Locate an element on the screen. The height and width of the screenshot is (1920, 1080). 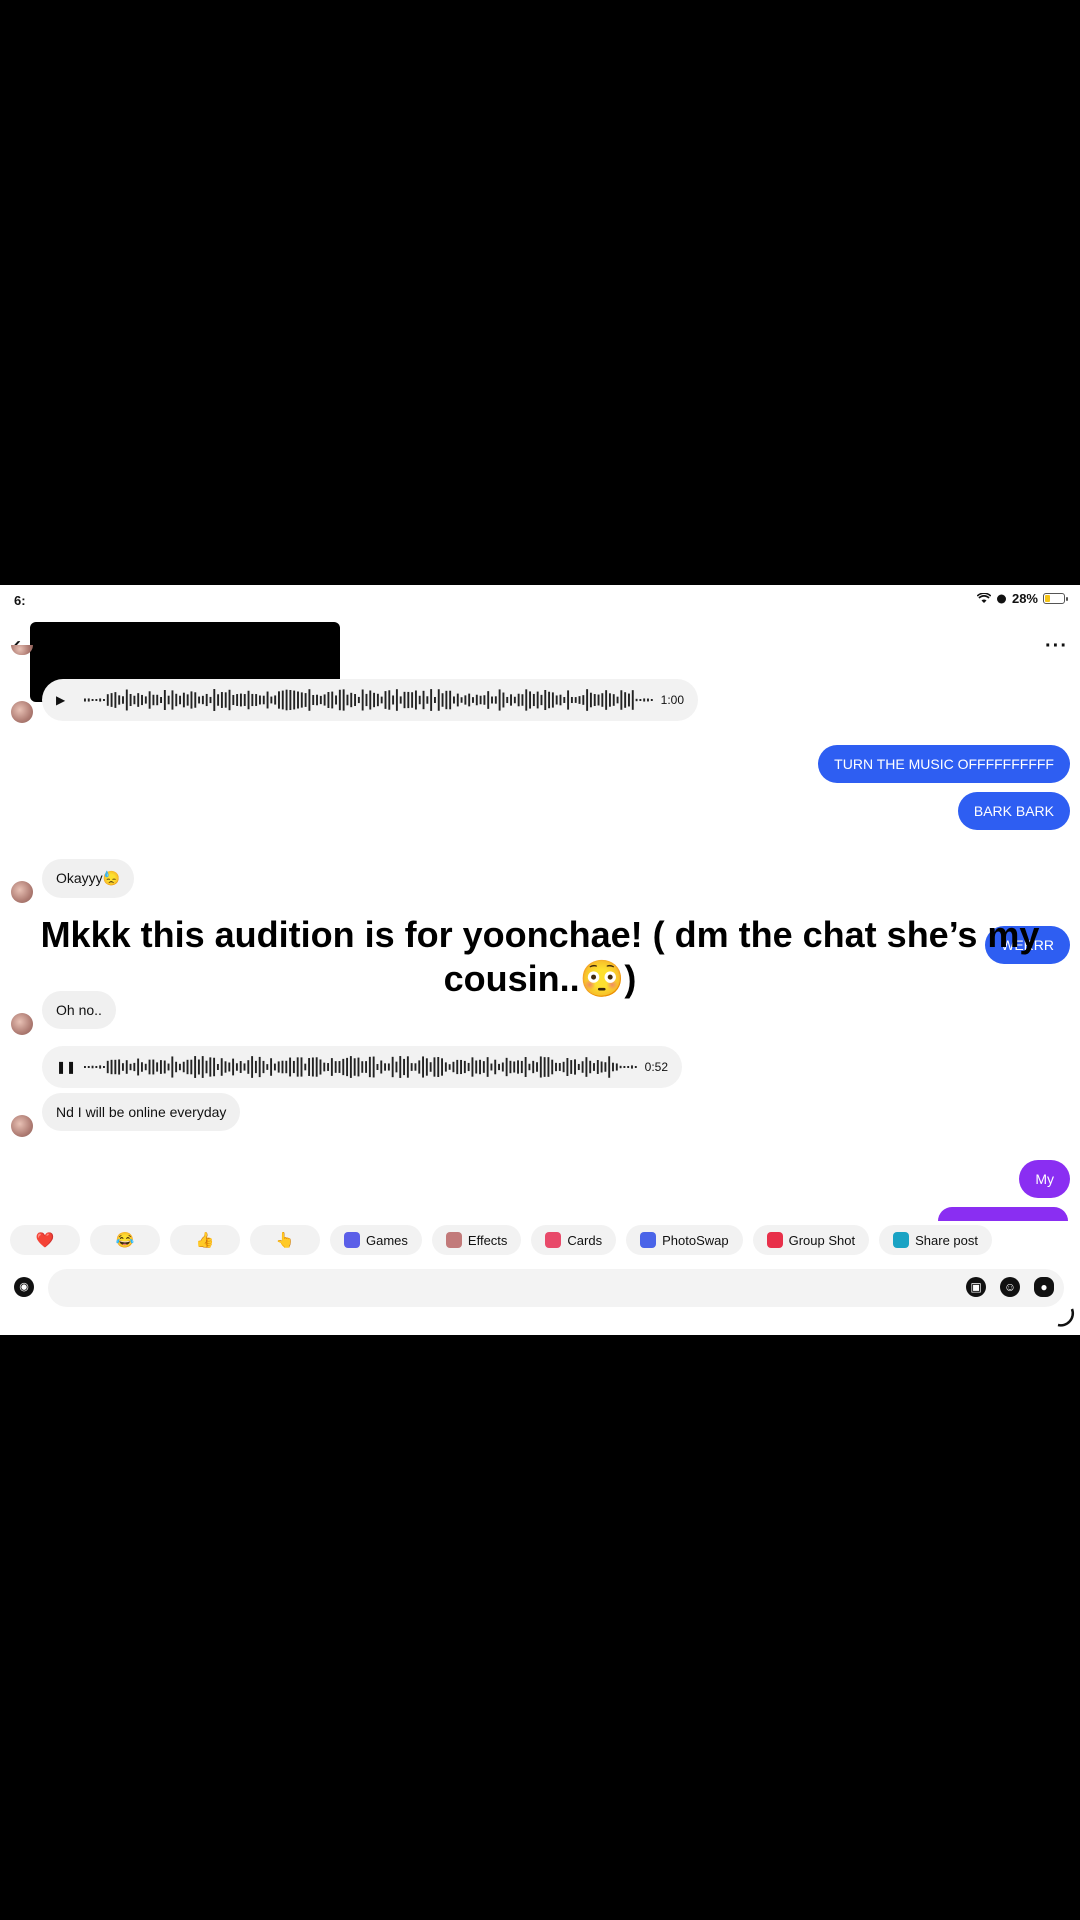
thumbs-up-reaction: 👍 is located at coordinates (205, 1240).